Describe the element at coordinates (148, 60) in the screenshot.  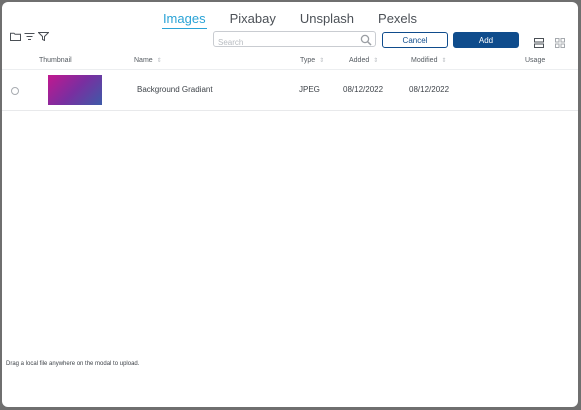
I see `column-name: Name ⇕` at that location.